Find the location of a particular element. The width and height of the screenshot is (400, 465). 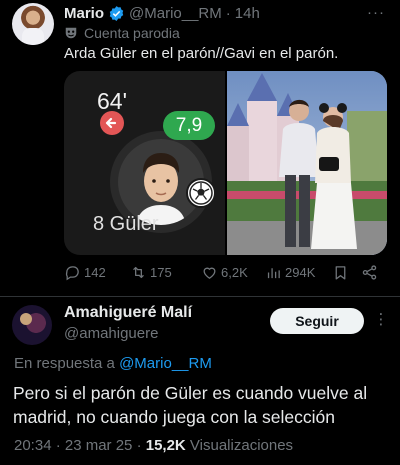

tweet-divider is located at coordinates (200, 296).